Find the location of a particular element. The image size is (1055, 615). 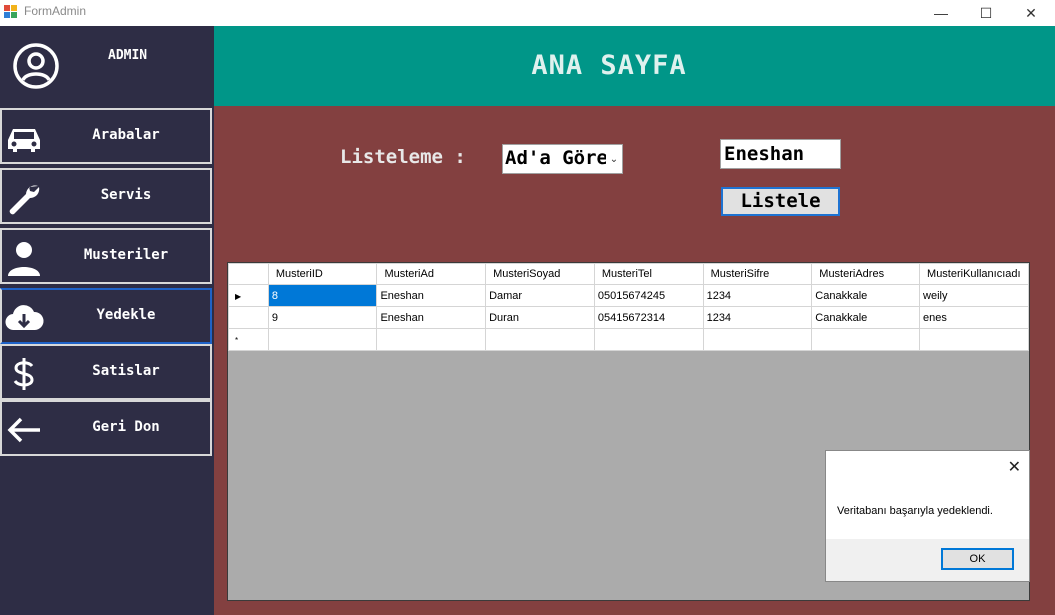

user-area: ADMIN is located at coordinates (107, 66).